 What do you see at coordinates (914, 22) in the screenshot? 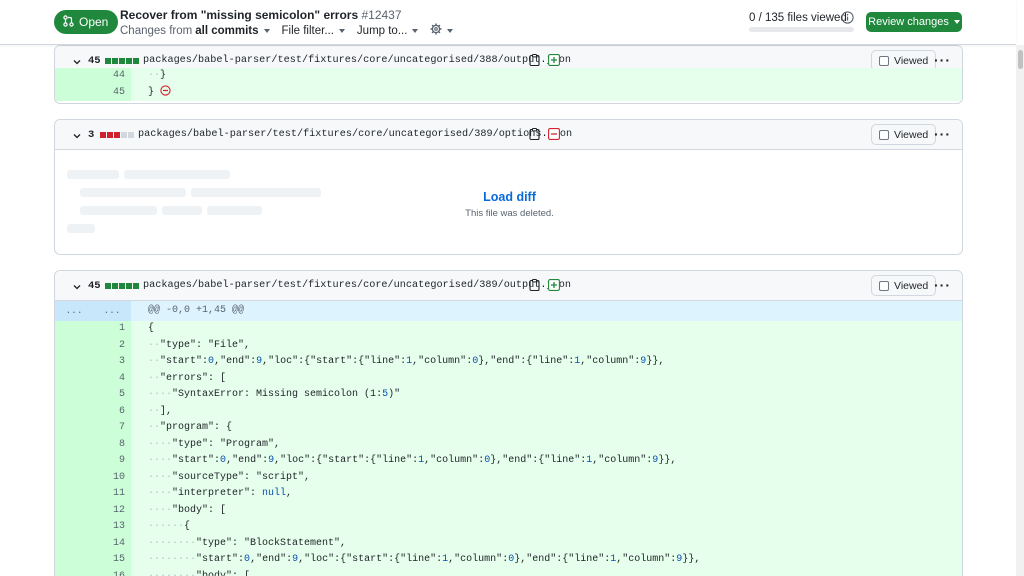
I see `review-changes-button: Review changes` at bounding box center [914, 22].